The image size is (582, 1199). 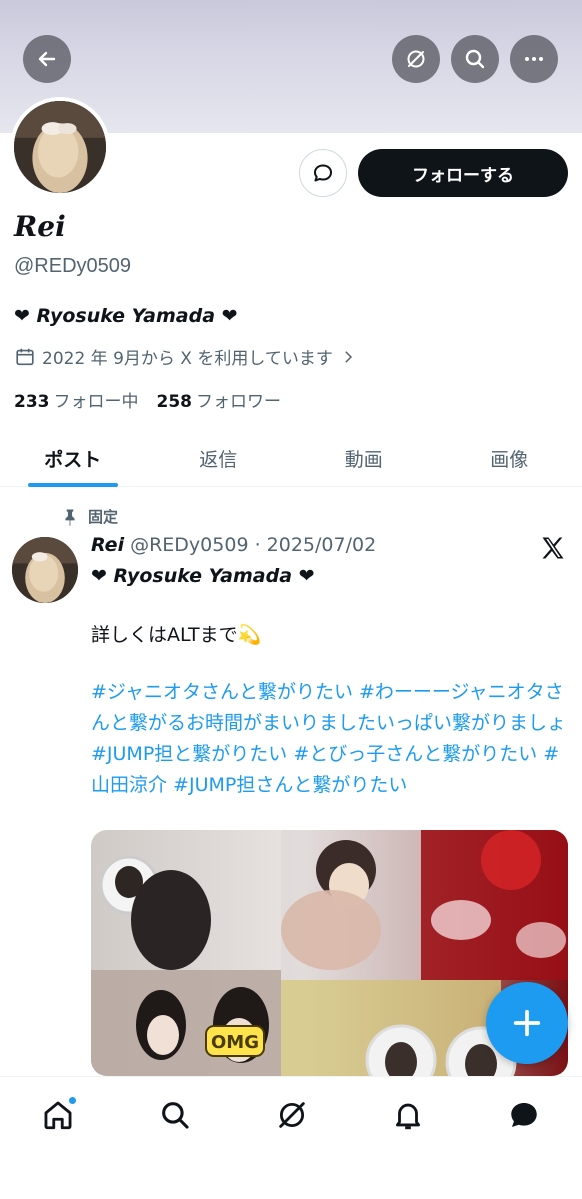 I want to click on following-count: 233, so click(x=32, y=402).